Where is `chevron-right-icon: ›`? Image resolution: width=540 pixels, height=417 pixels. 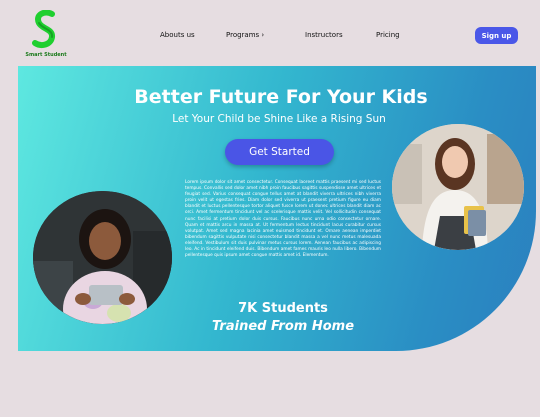
chevron-right-icon: › is located at coordinates (263, 35).